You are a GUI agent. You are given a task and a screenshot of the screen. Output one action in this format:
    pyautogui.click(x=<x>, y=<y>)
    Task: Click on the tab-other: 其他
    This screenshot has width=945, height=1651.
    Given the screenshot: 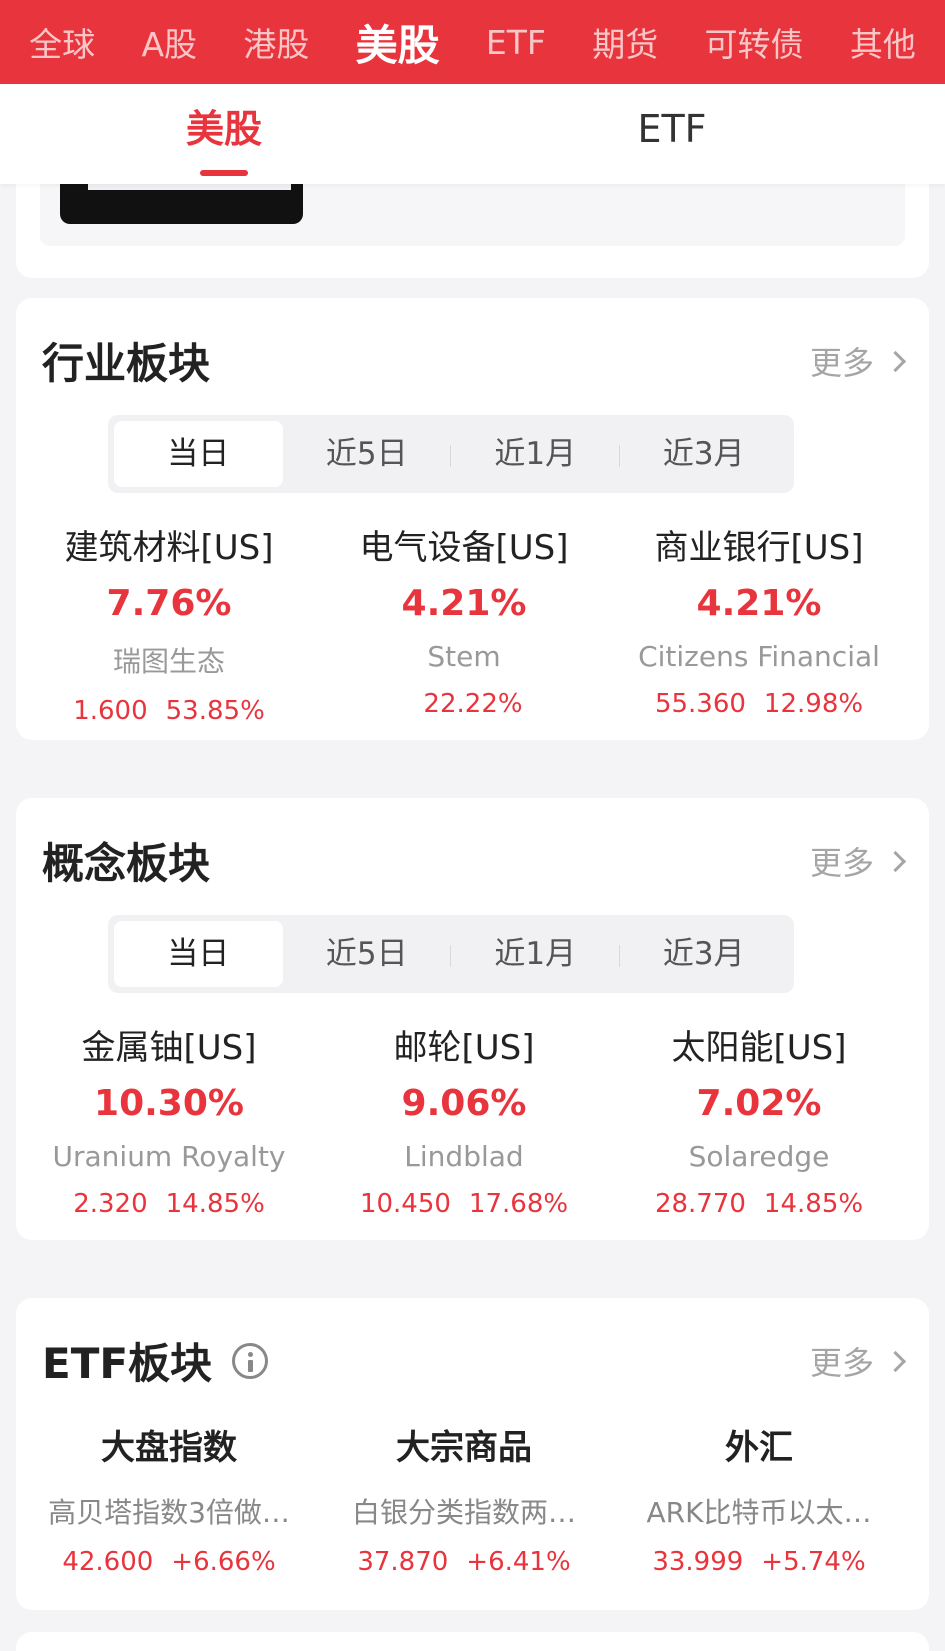 What is the action you would take?
    pyautogui.click(x=883, y=42)
    